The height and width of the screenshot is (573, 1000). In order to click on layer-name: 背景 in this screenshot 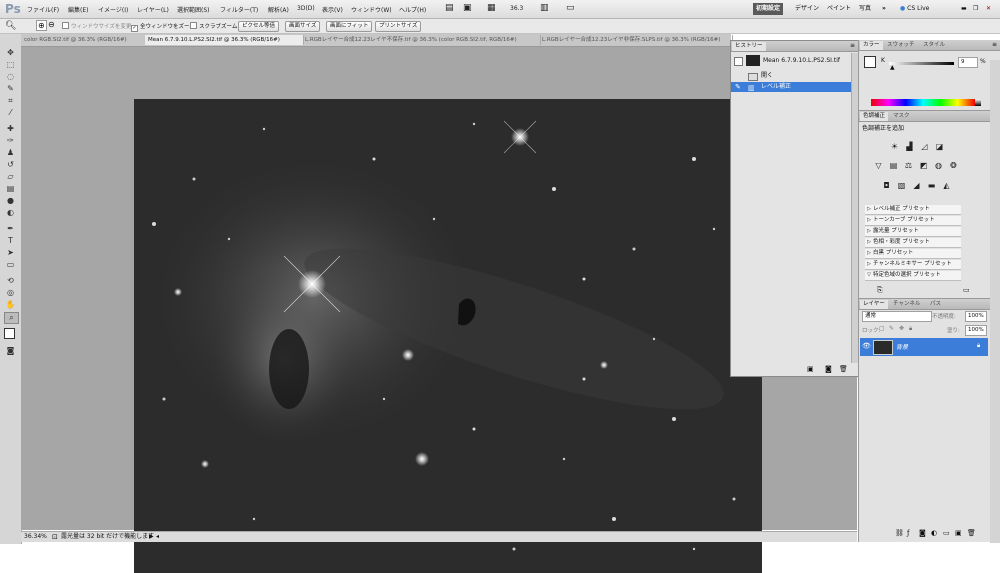, I will do `click(902, 346)`.